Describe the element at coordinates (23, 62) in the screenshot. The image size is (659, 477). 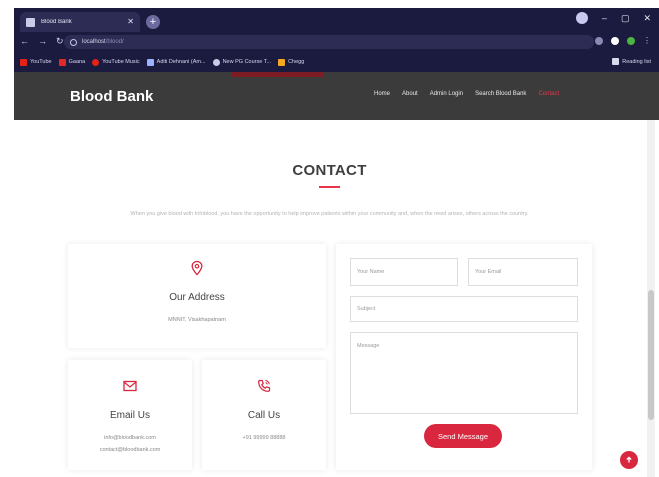
I see `youtube-icon` at that location.